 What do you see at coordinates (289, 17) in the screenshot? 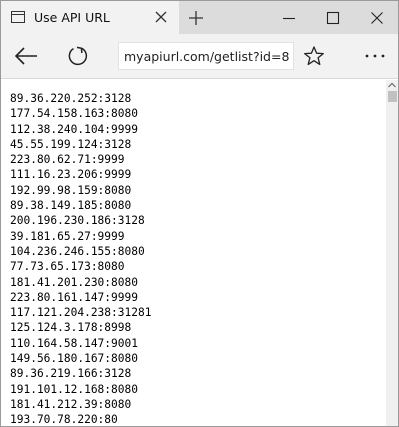
I see `minimize-icon` at bounding box center [289, 17].